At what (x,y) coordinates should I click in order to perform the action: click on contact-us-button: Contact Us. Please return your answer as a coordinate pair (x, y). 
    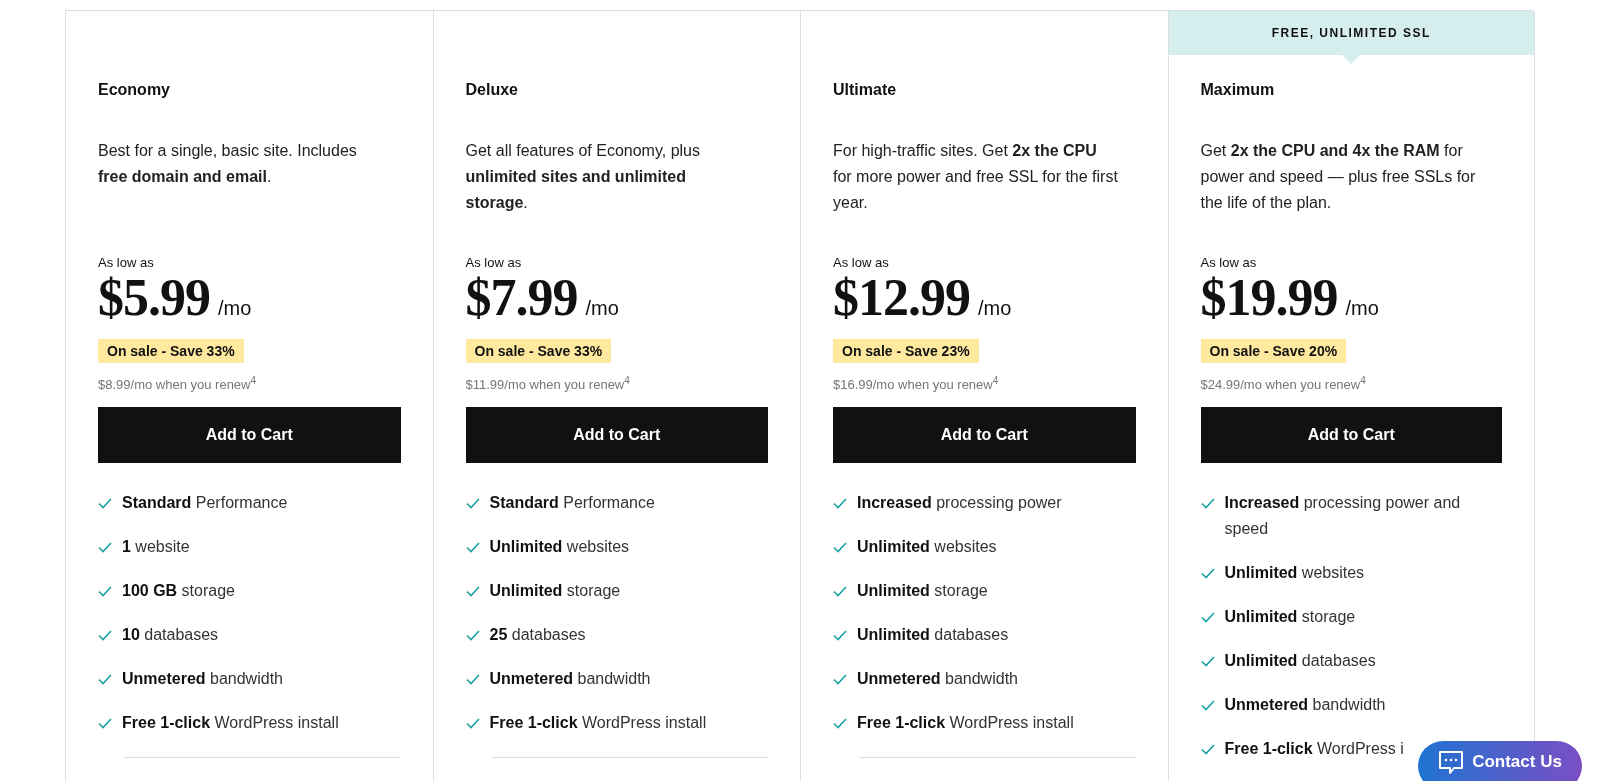
    Looking at the image, I should click on (1500, 761).